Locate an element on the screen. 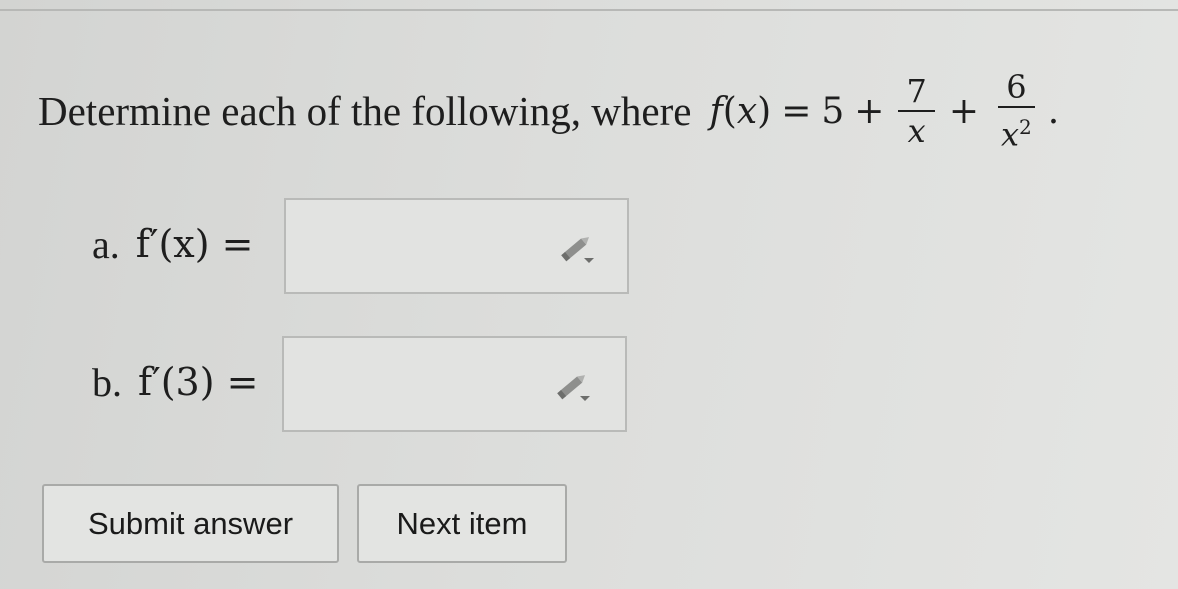 The height and width of the screenshot is (589, 1178). part-b-expression: f′(3) = is located at coordinates (198, 382).